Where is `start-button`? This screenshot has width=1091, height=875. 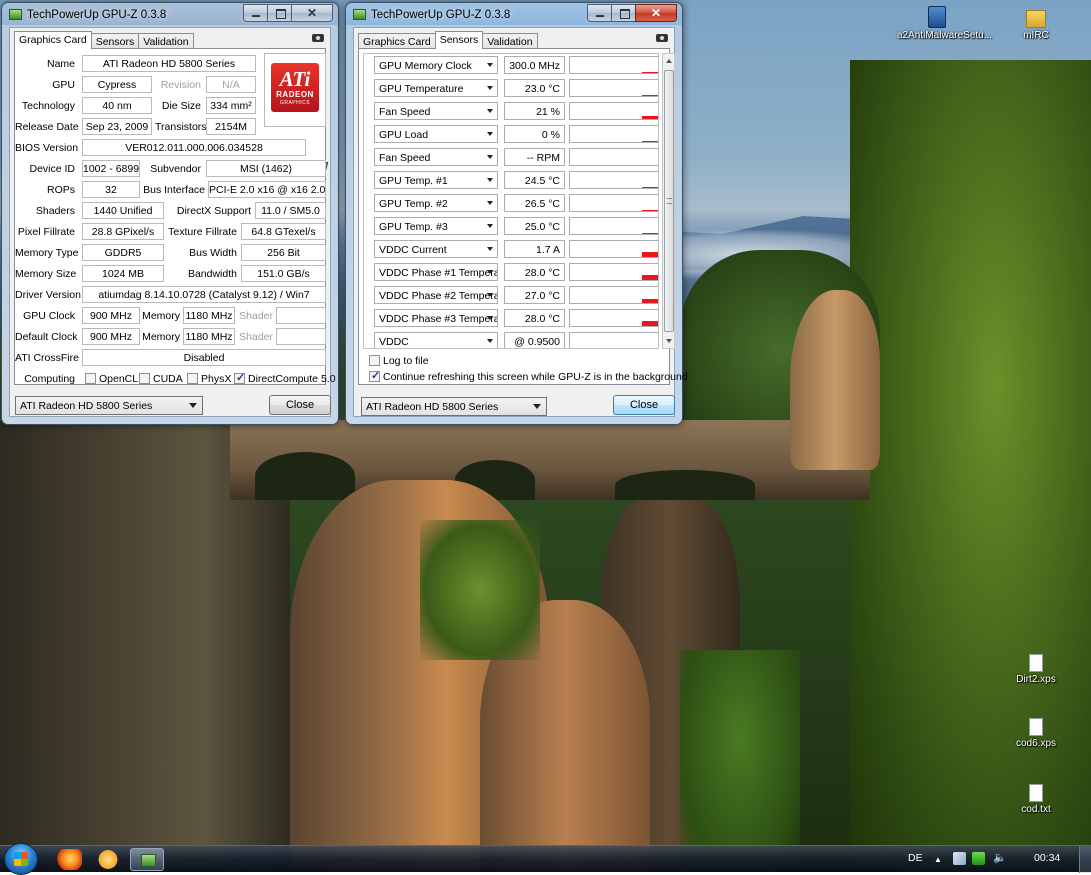
start-button is located at coordinates (21, 859).